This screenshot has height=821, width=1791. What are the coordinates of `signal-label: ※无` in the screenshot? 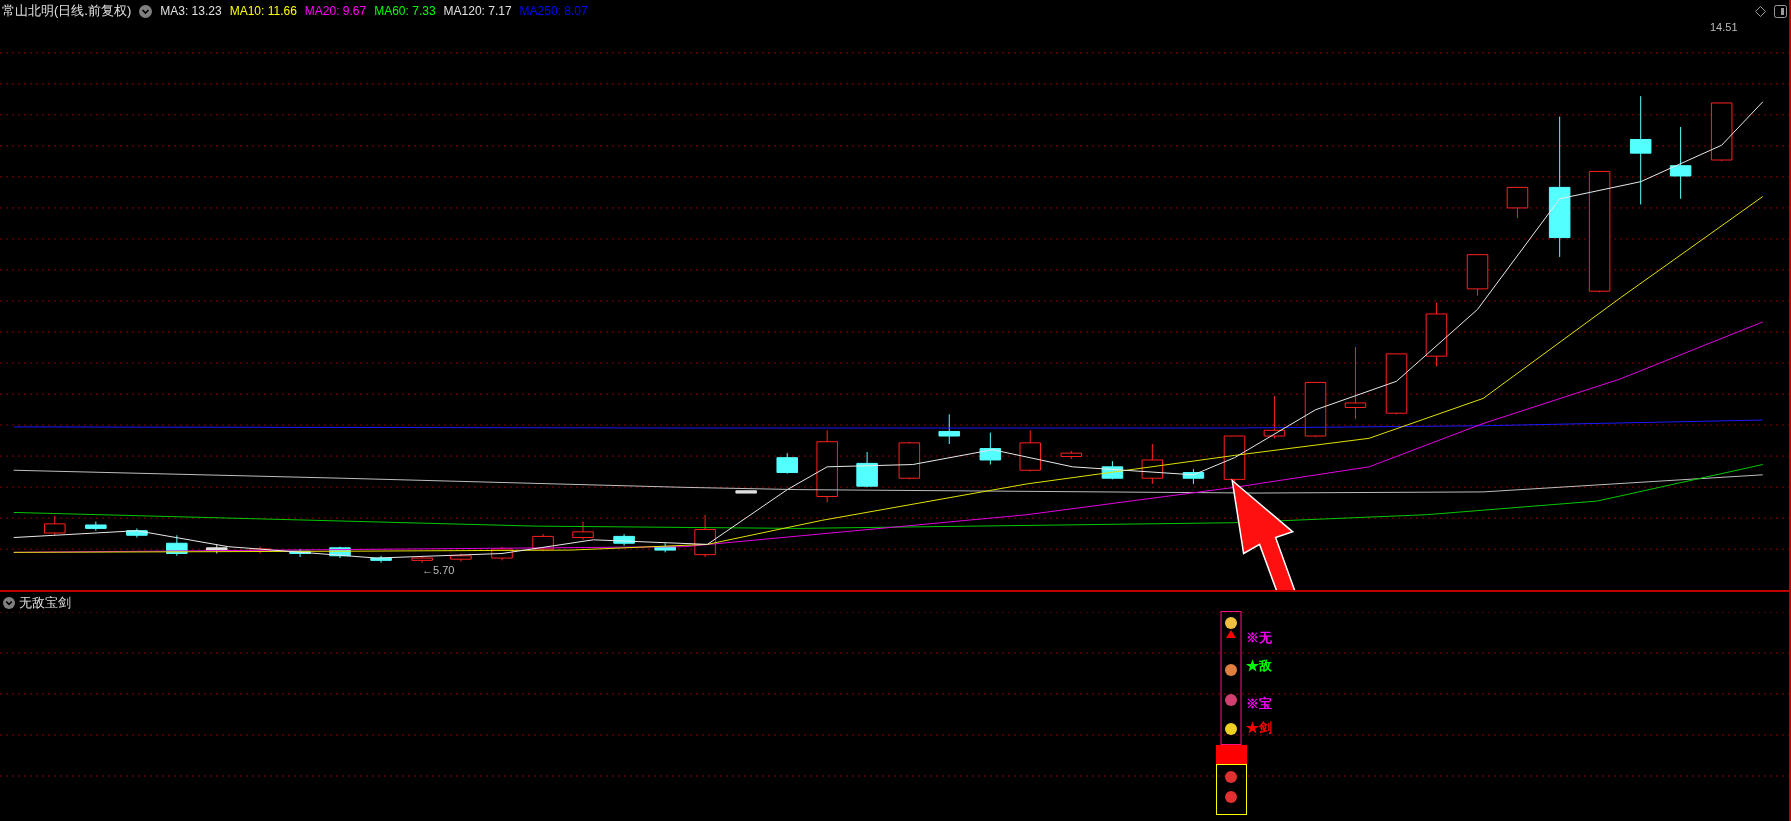 It's located at (1259, 637).